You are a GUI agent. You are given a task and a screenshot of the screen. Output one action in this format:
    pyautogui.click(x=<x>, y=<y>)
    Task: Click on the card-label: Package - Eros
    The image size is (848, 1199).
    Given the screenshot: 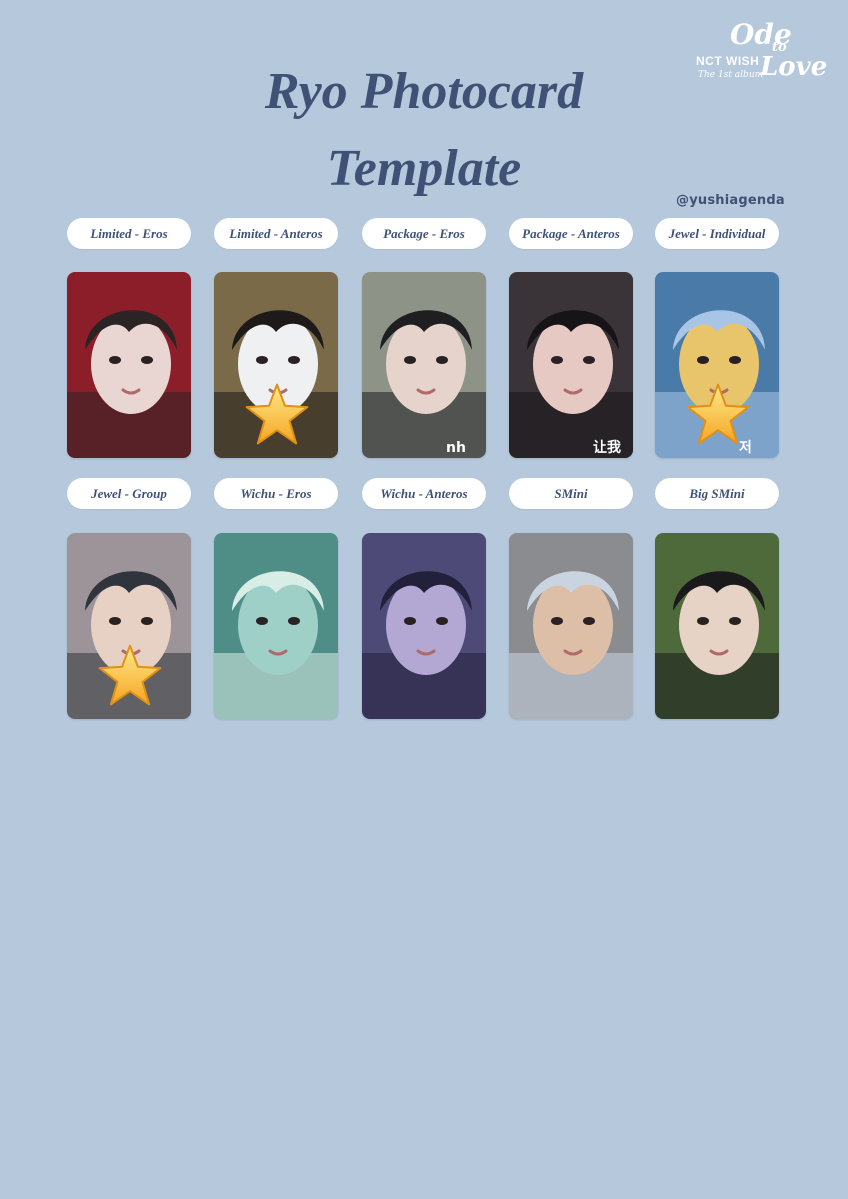 What is the action you would take?
    pyautogui.click(x=424, y=233)
    